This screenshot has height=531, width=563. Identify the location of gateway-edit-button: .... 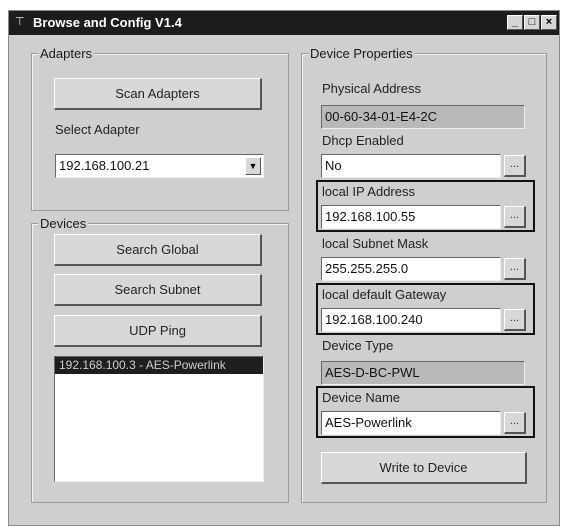
(515, 320).